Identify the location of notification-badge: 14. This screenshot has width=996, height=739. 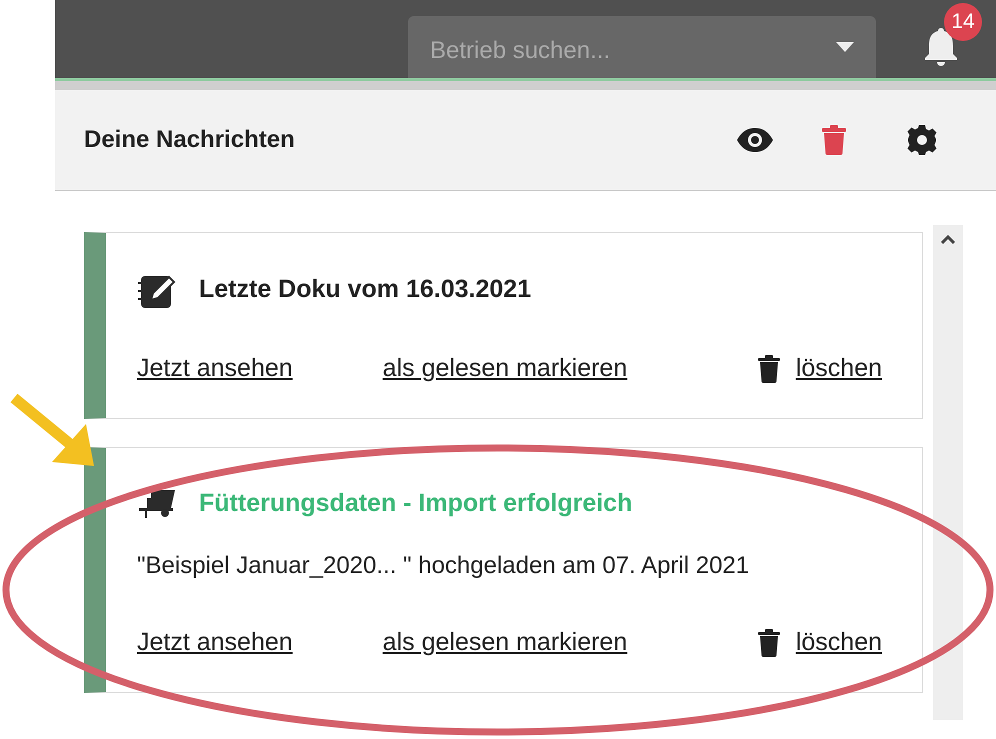
(963, 22).